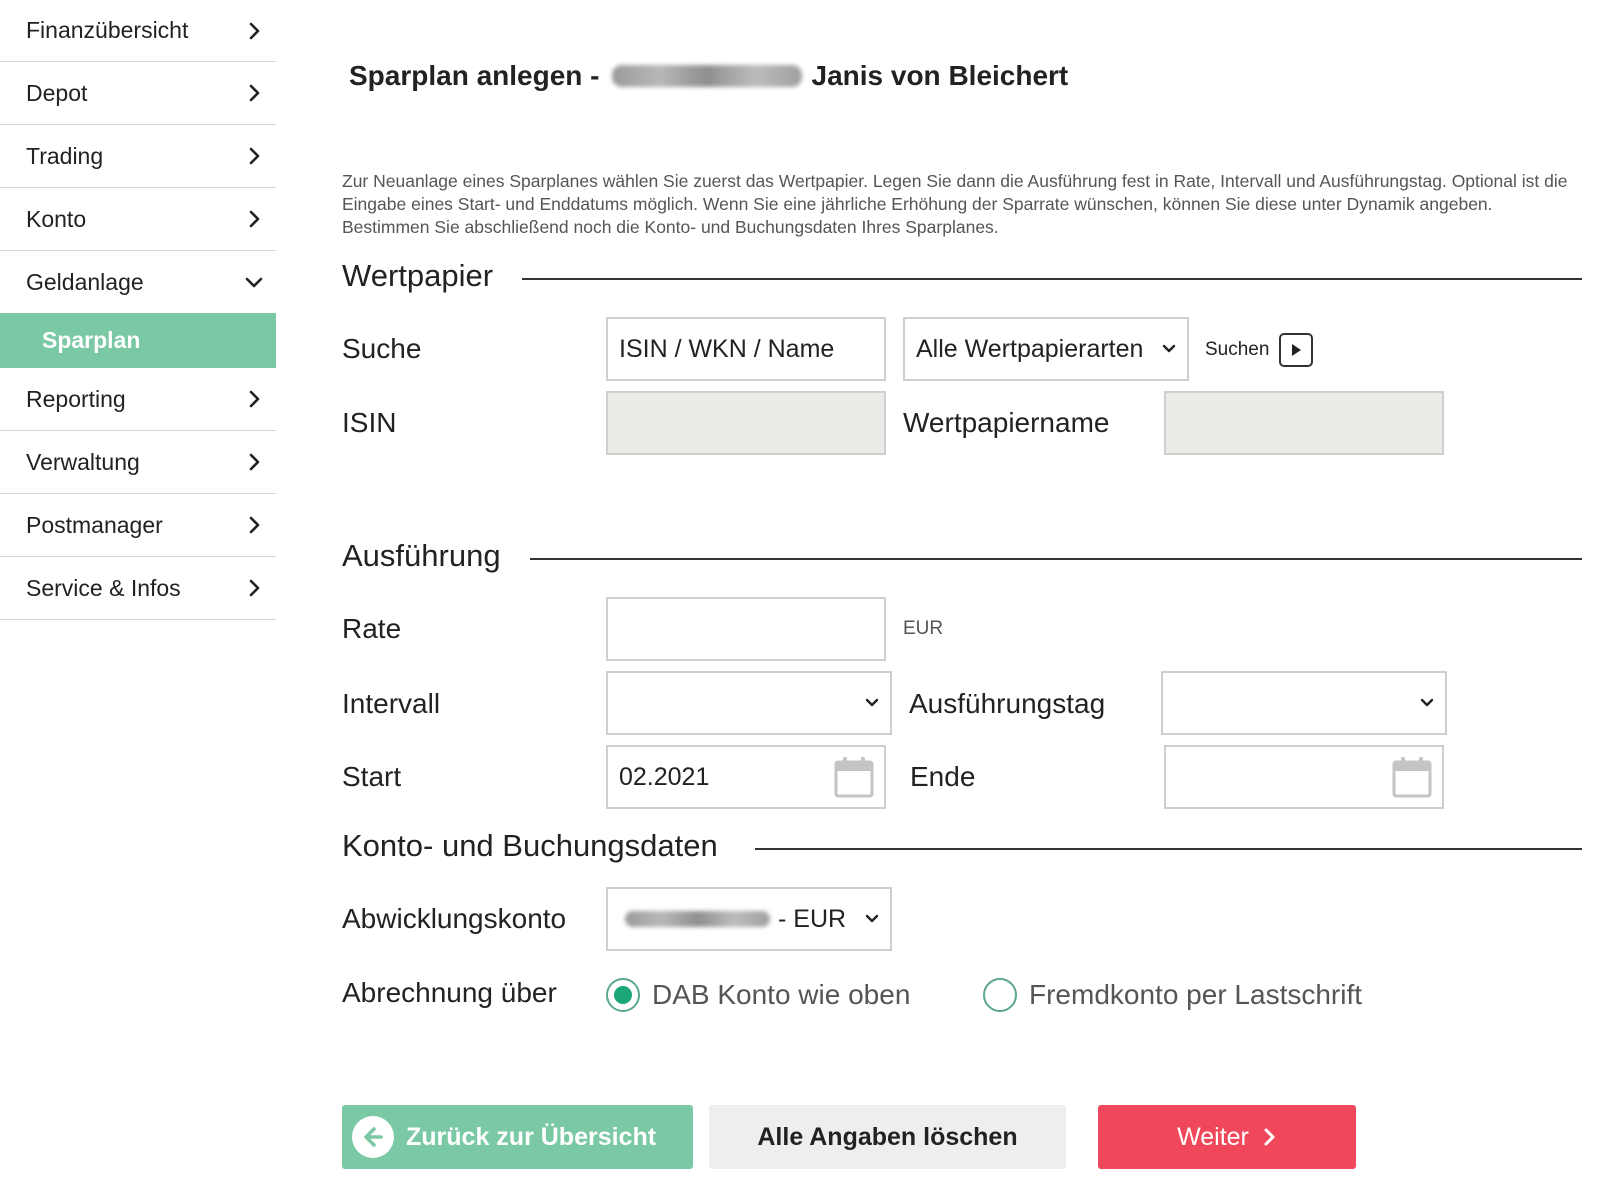 This screenshot has width=1600, height=1198. I want to click on search-input: ISIN / WKN / Name, so click(746, 349).